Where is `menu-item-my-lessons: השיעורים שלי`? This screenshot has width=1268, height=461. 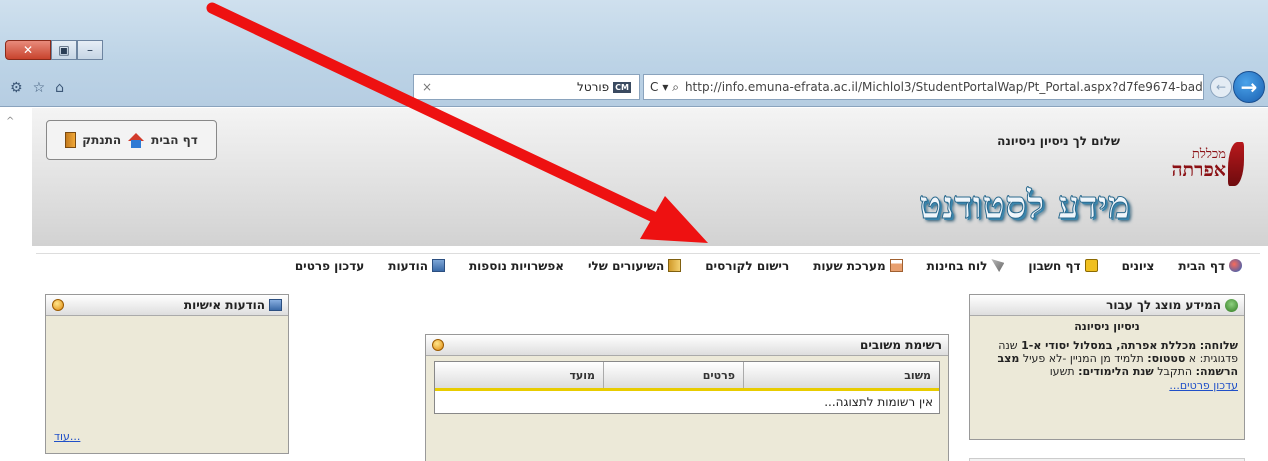 menu-item-my-lessons: השיעורים שלי is located at coordinates (634, 266).